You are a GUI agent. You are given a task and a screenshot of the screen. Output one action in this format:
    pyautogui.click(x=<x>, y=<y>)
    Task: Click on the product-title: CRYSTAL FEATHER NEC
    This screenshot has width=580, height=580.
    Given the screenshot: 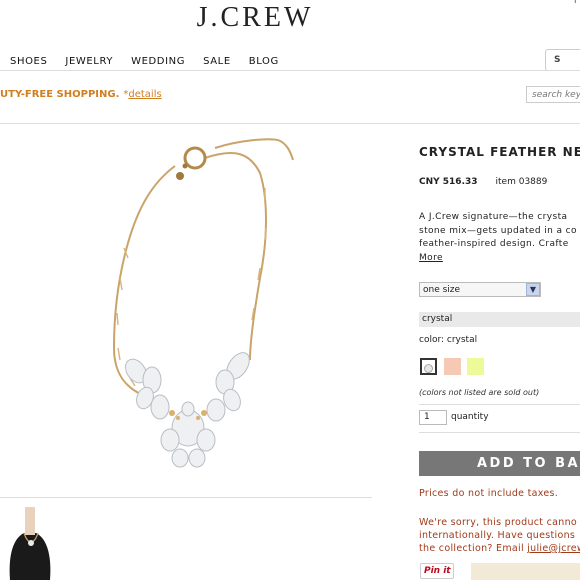 What is the action you would take?
    pyautogui.click(x=499, y=152)
    